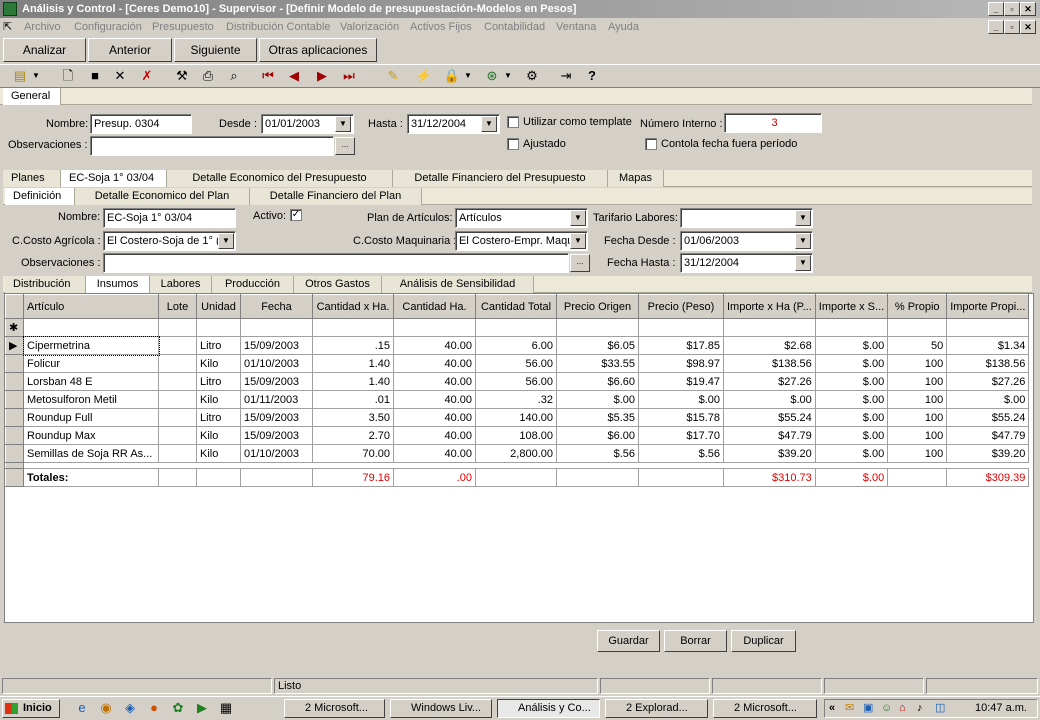  I want to click on analizar-button: Analizar, so click(44, 50).